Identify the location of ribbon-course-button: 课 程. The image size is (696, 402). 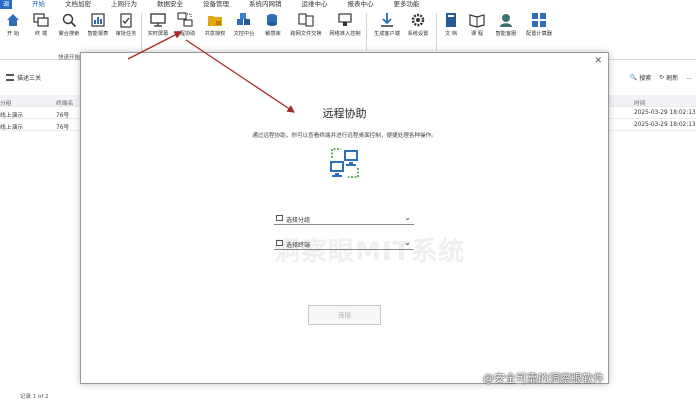
(477, 28).